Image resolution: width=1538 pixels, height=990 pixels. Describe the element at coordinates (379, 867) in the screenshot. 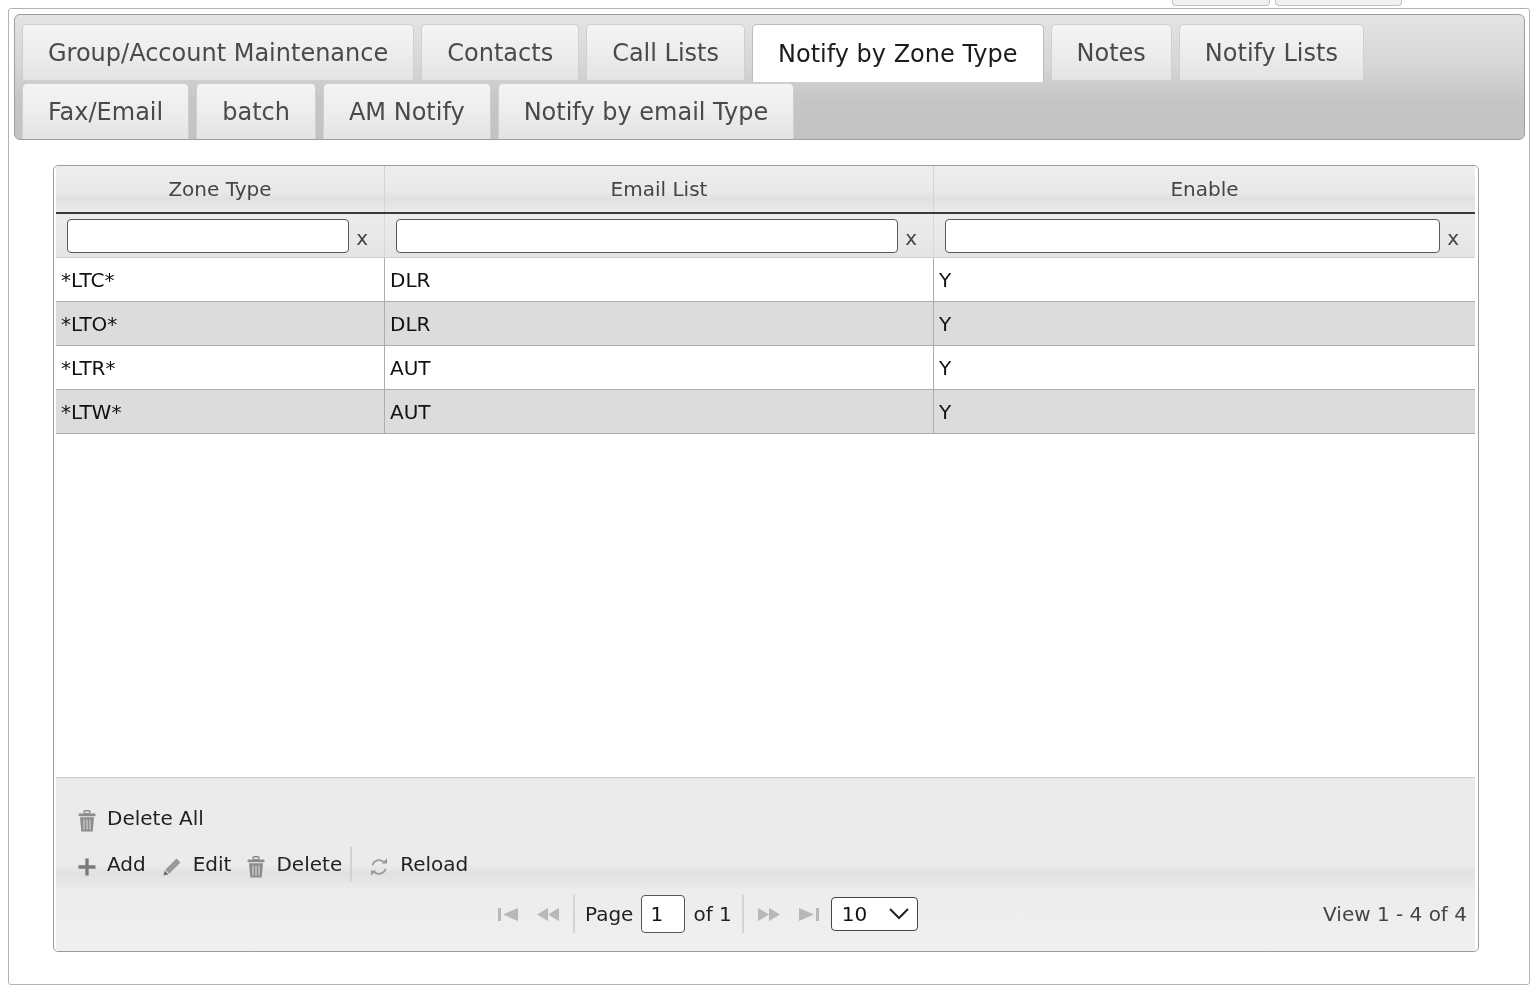

I see `refresh-icon` at that location.